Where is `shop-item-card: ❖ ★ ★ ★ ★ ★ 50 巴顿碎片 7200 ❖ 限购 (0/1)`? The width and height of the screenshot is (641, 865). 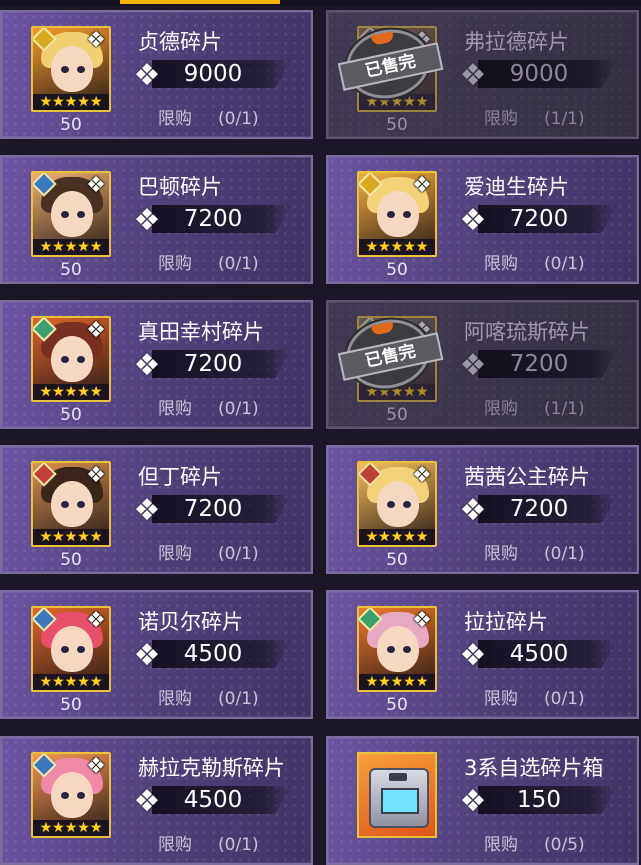
shop-item-card: ❖ ★ ★ ★ ★ ★ 50 巴顿碎片 7200 ❖ 限购 (0/1) is located at coordinates (156, 219).